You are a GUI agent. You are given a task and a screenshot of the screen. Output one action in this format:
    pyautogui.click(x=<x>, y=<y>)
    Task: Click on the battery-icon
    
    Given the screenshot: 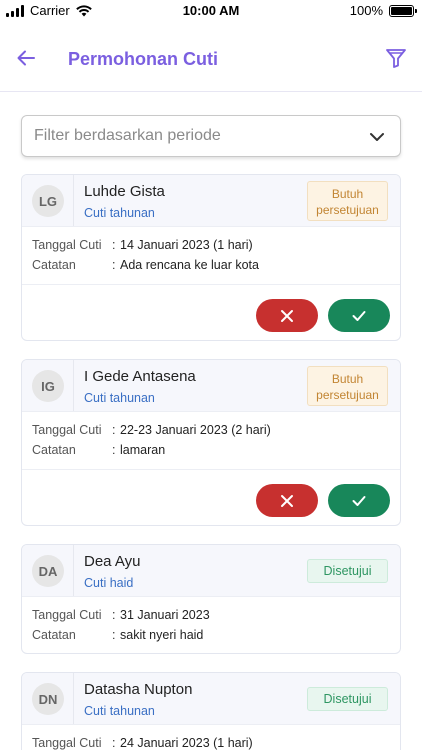 What is the action you would take?
    pyautogui.click(x=403, y=10)
    